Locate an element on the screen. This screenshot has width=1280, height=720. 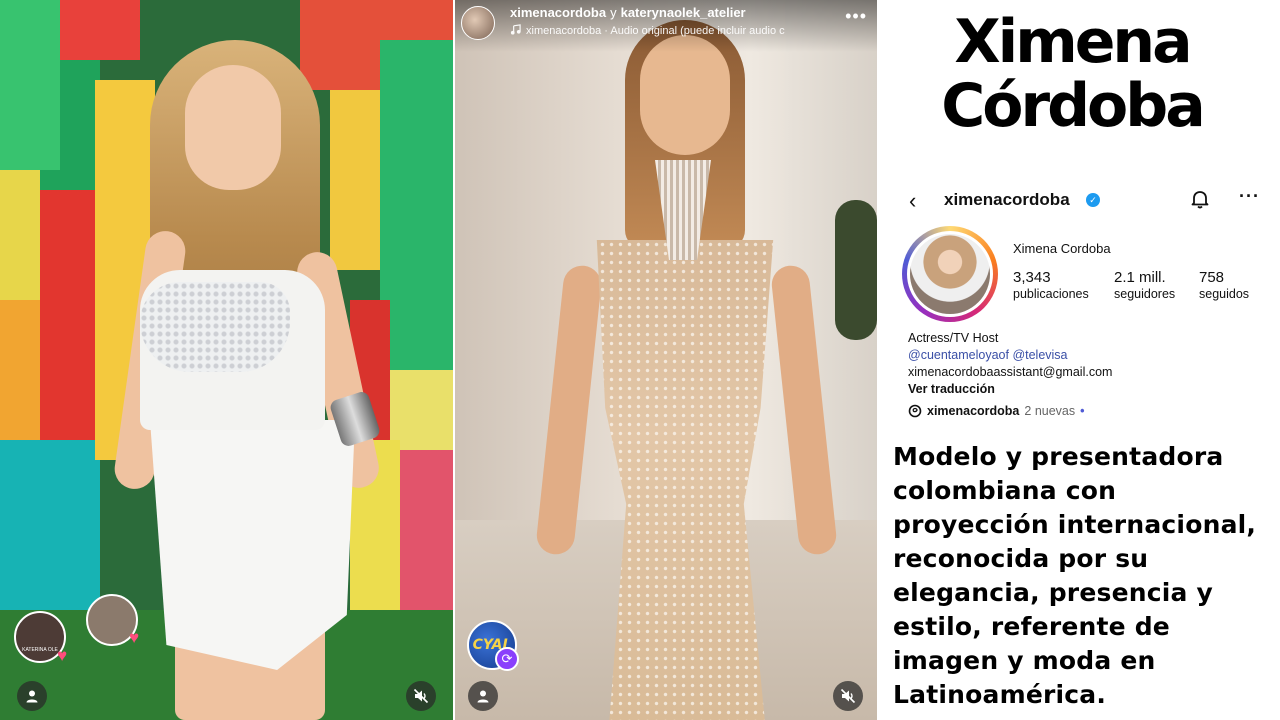
more-icon: ··· is located at coordinates (1249, 196).